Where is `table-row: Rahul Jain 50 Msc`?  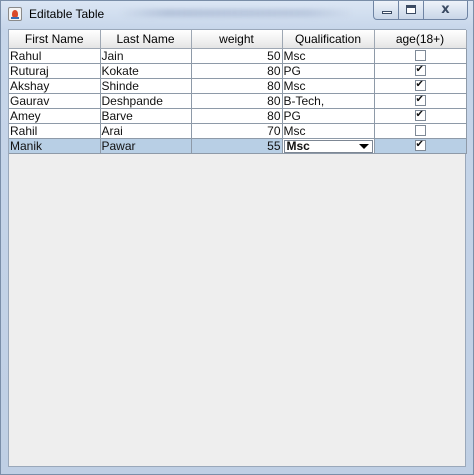 table-row: Rahul Jain 50 Msc is located at coordinates (238, 56).